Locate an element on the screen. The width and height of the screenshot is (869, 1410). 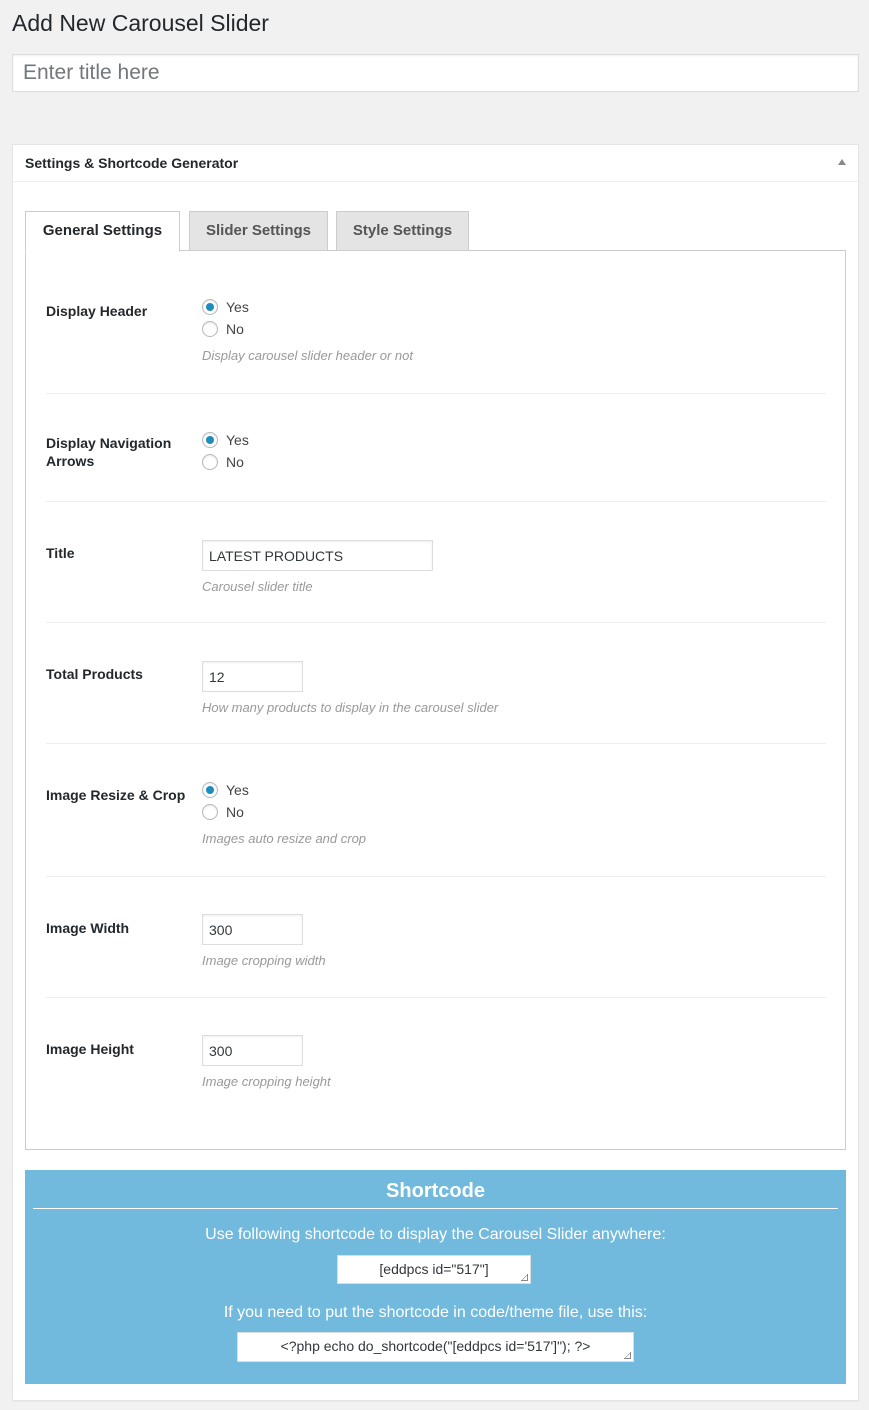
display-header-label: Display Header is located at coordinates (97, 311).